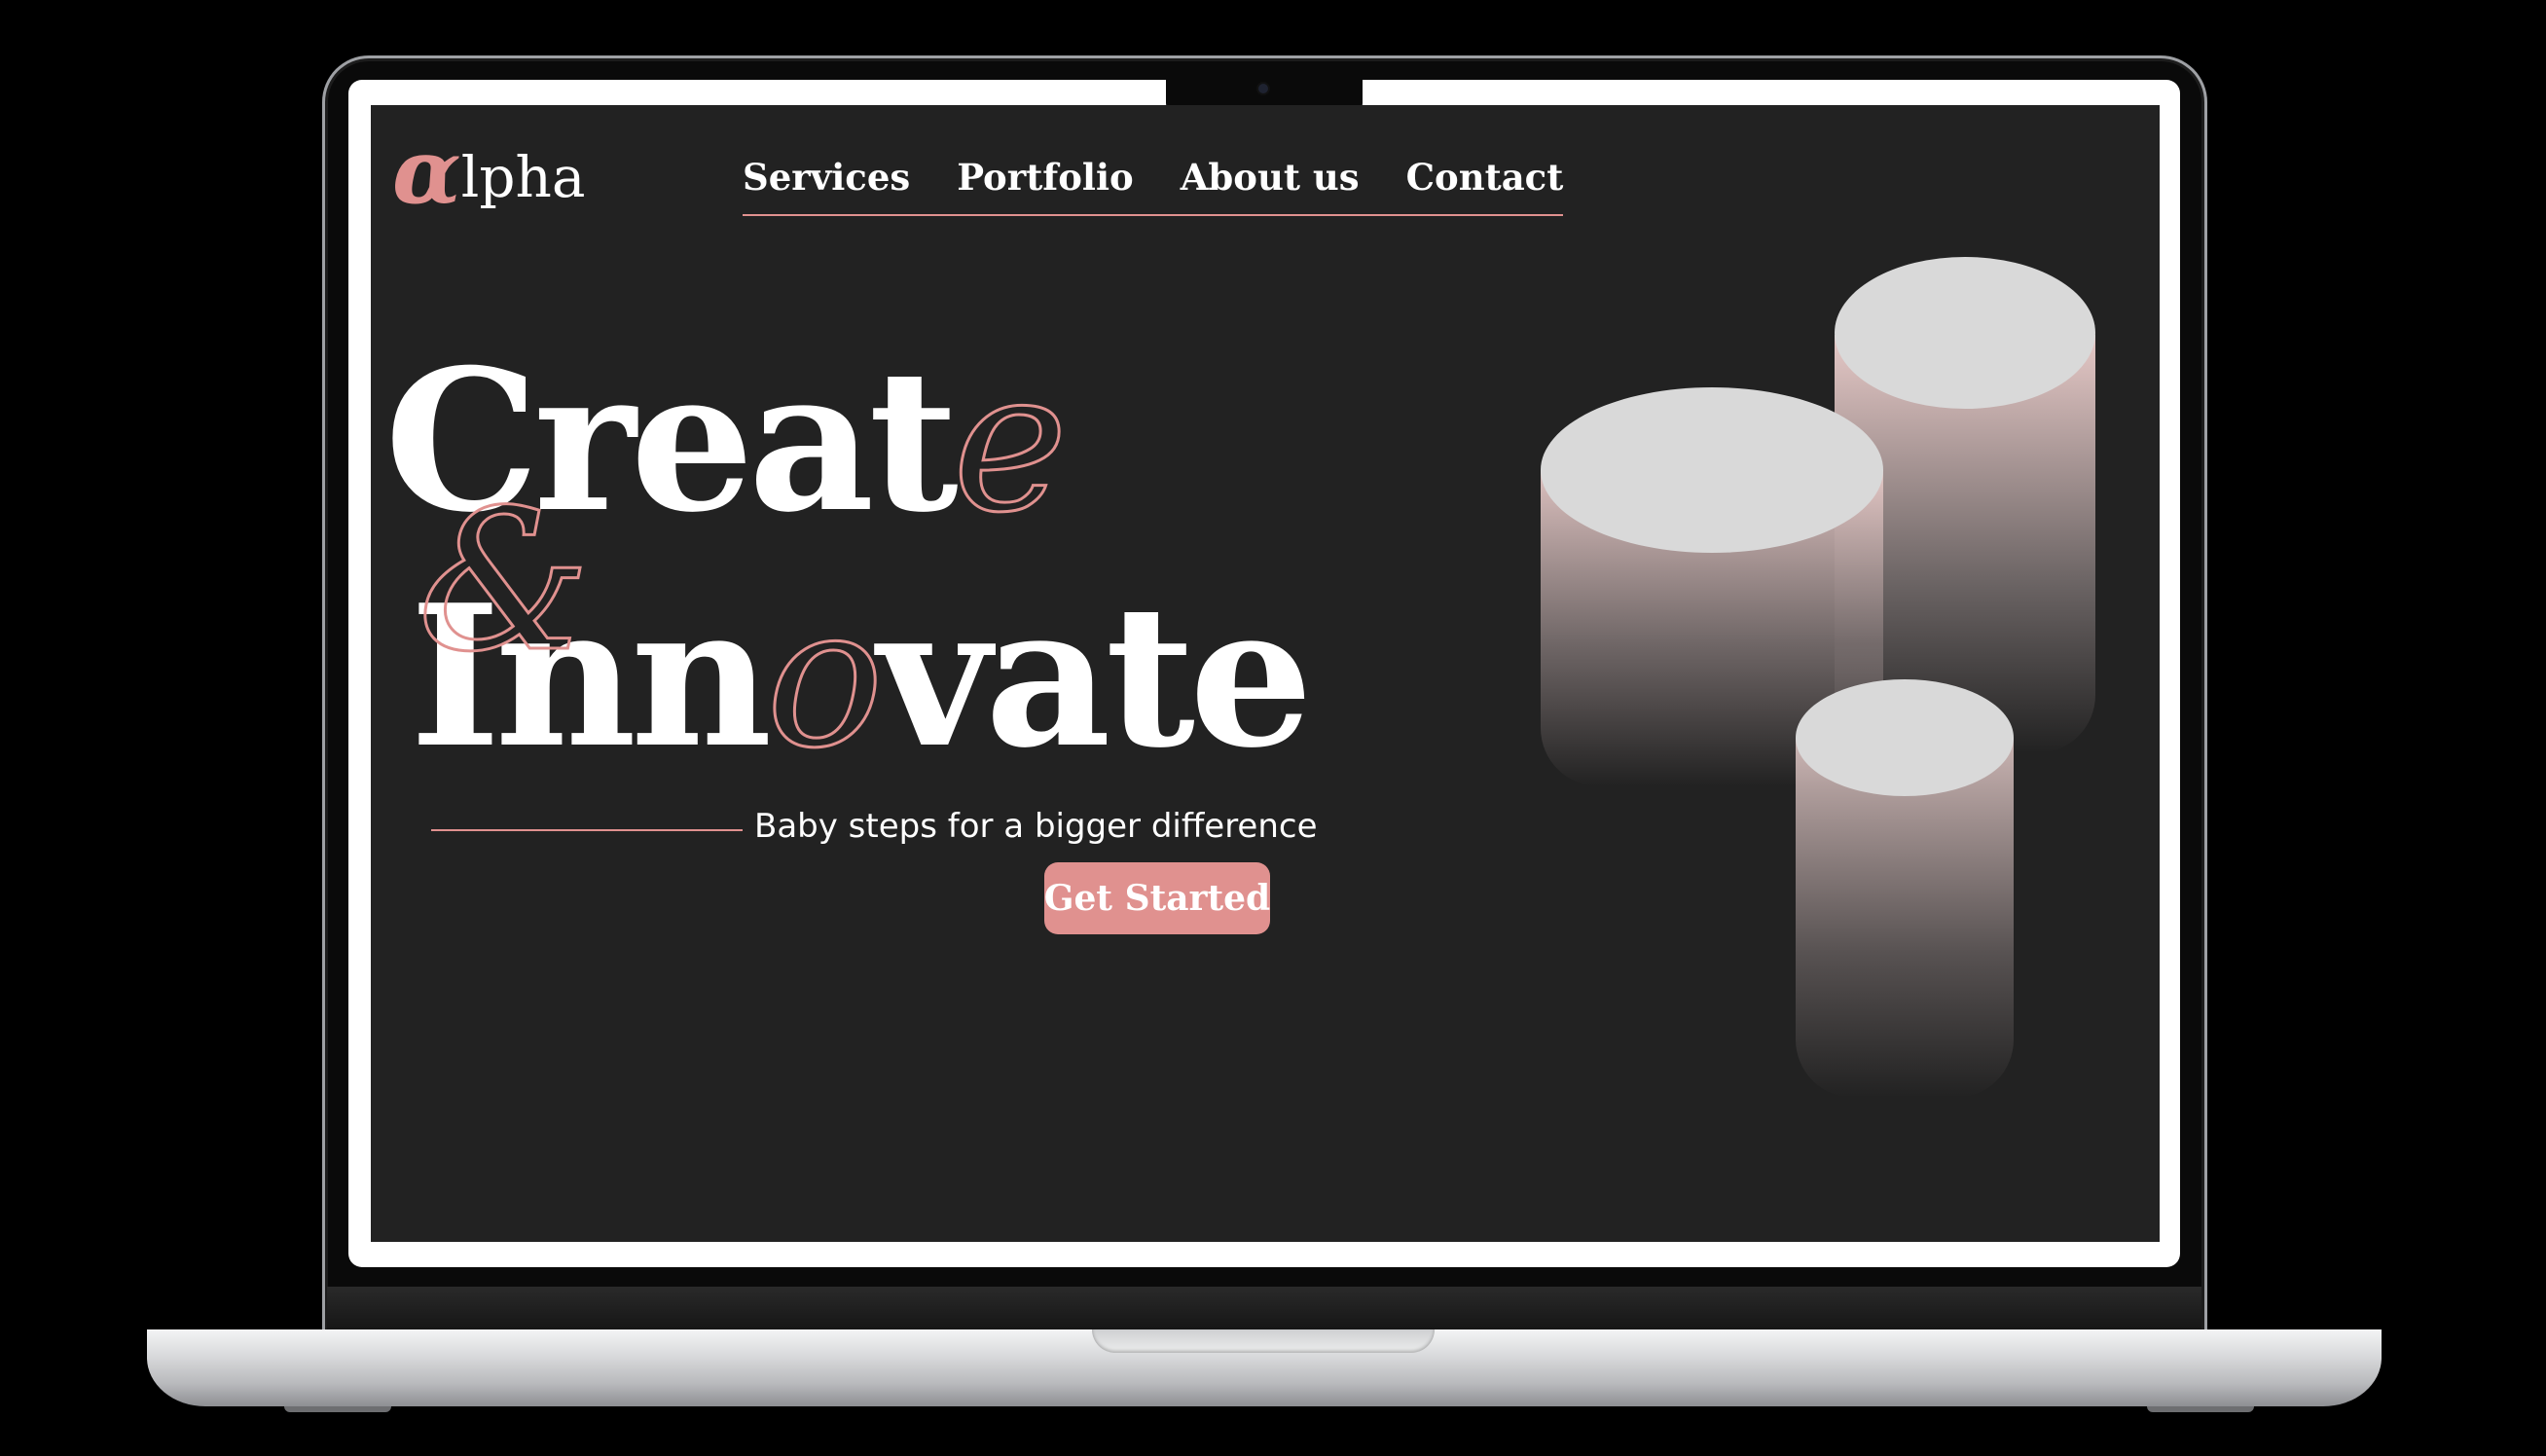 Image resolution: width=2546 pixels, height=1456 pixels. Describe the element at coordinates (1154, 186) in the screenshot. I see `main-nav: Services Portfolio About us Contact` at that location.